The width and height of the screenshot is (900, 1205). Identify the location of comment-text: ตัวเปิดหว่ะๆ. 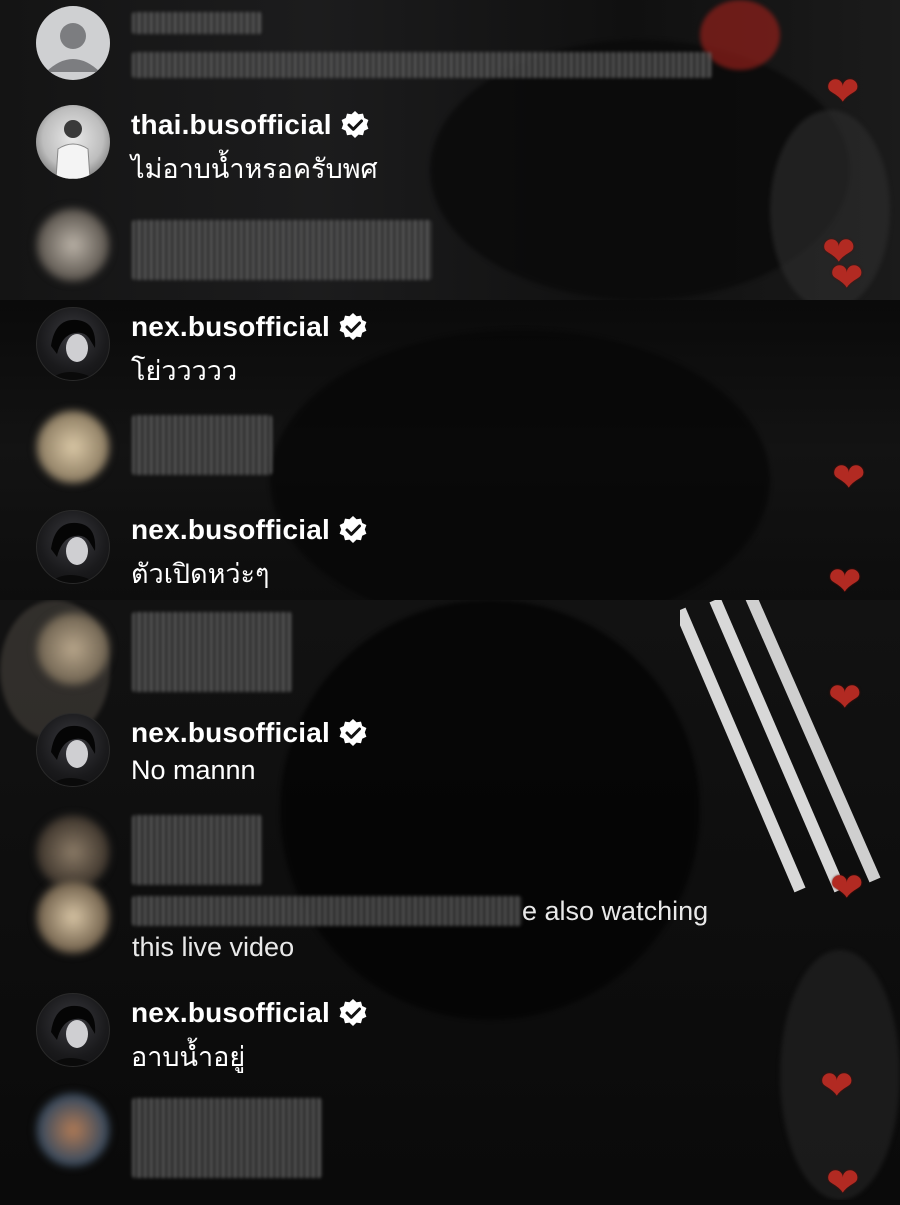
(200, 574).